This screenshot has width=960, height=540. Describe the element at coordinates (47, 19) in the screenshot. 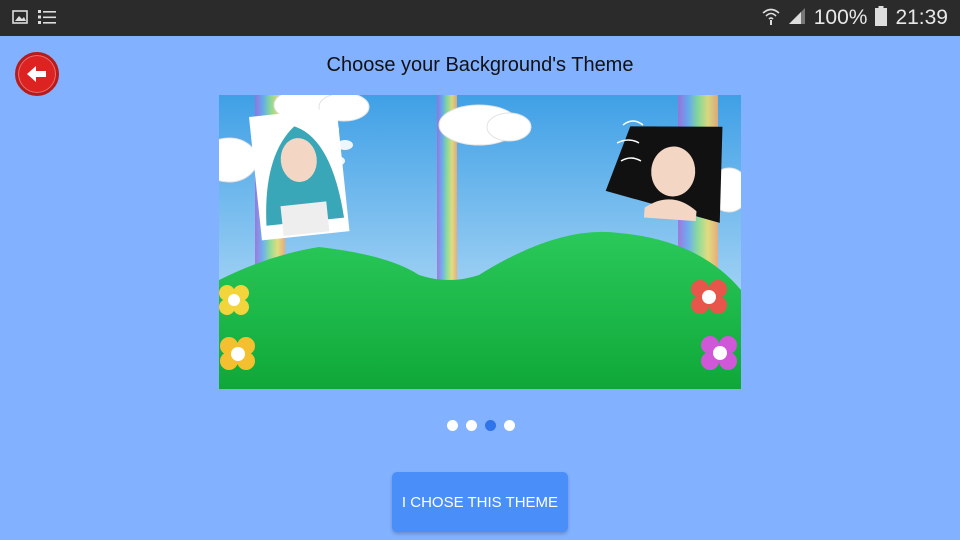

I see `list-icon` at that location.